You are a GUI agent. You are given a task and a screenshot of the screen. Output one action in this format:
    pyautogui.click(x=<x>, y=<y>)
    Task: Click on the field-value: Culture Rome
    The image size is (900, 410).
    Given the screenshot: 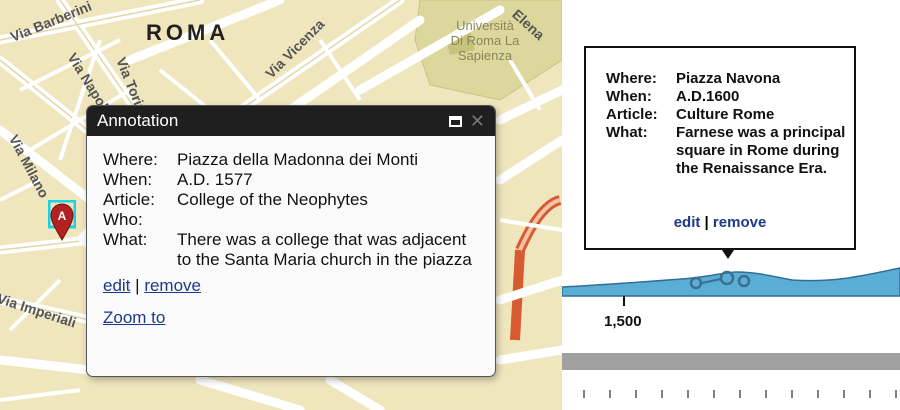 What is the action you would take?
    pyautogui.click(x=725, y=114)
    